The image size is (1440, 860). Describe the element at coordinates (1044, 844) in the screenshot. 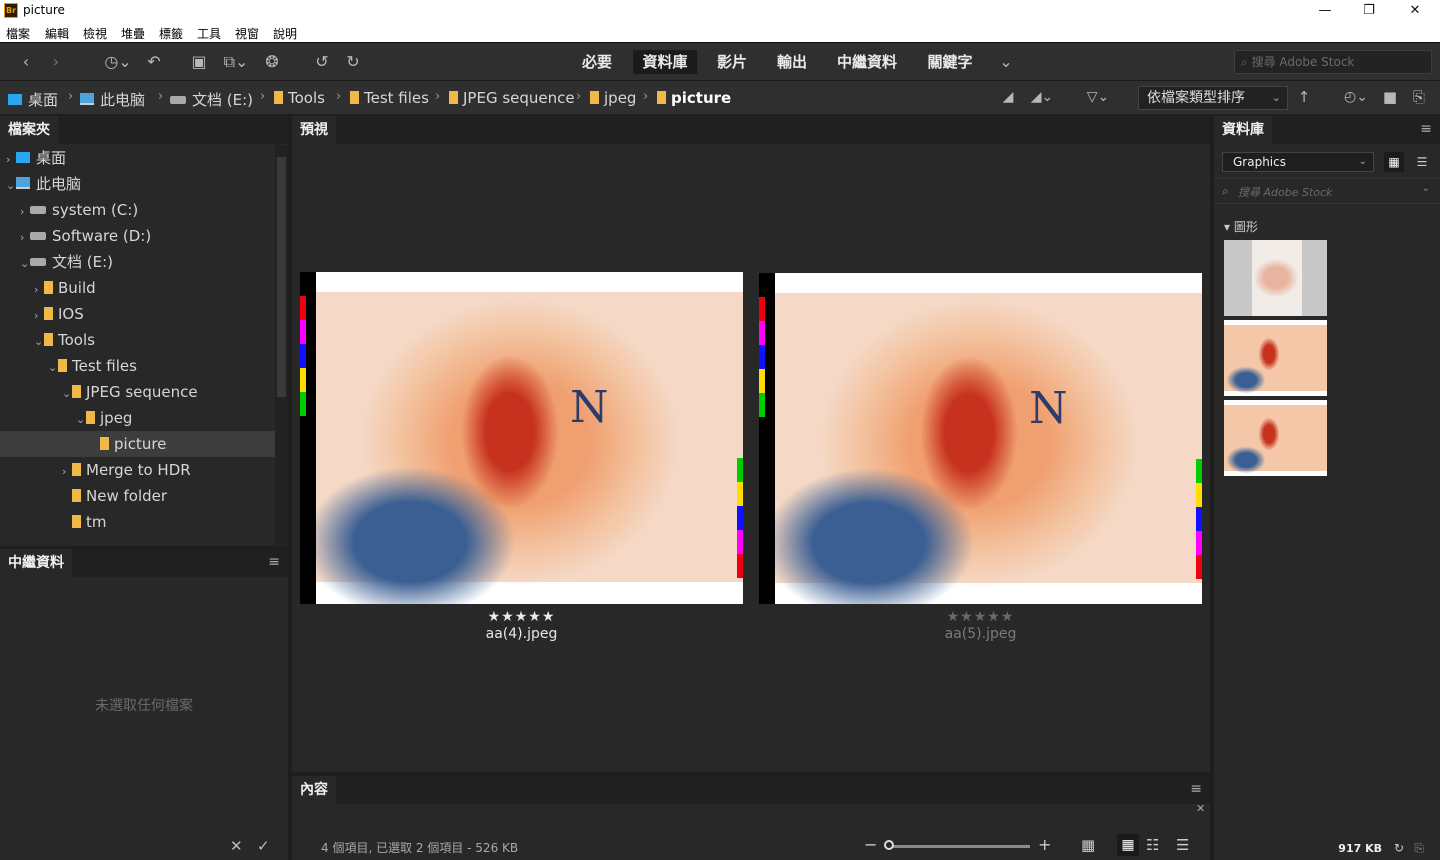

I see `zoom-in-icon: +` at that location.